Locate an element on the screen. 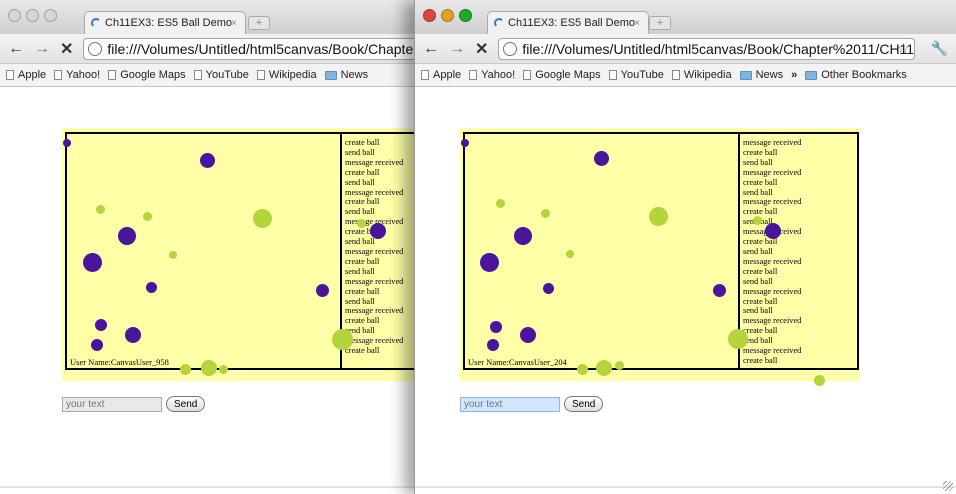 This screenshot has height=494, width=956. bookmark-label: Wikipedia is located at coordinates (292, 75).